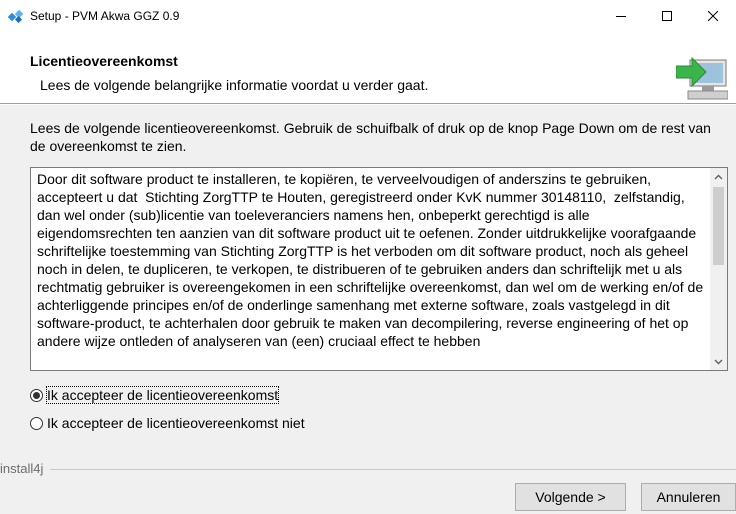 This screenshot has width=736, height=514. I want to click on chevron-up-icon, so click(718, 176).